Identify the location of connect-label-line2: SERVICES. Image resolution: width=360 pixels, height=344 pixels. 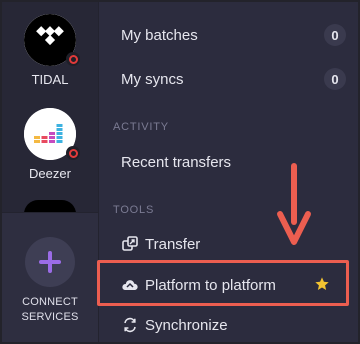
(50, 317).